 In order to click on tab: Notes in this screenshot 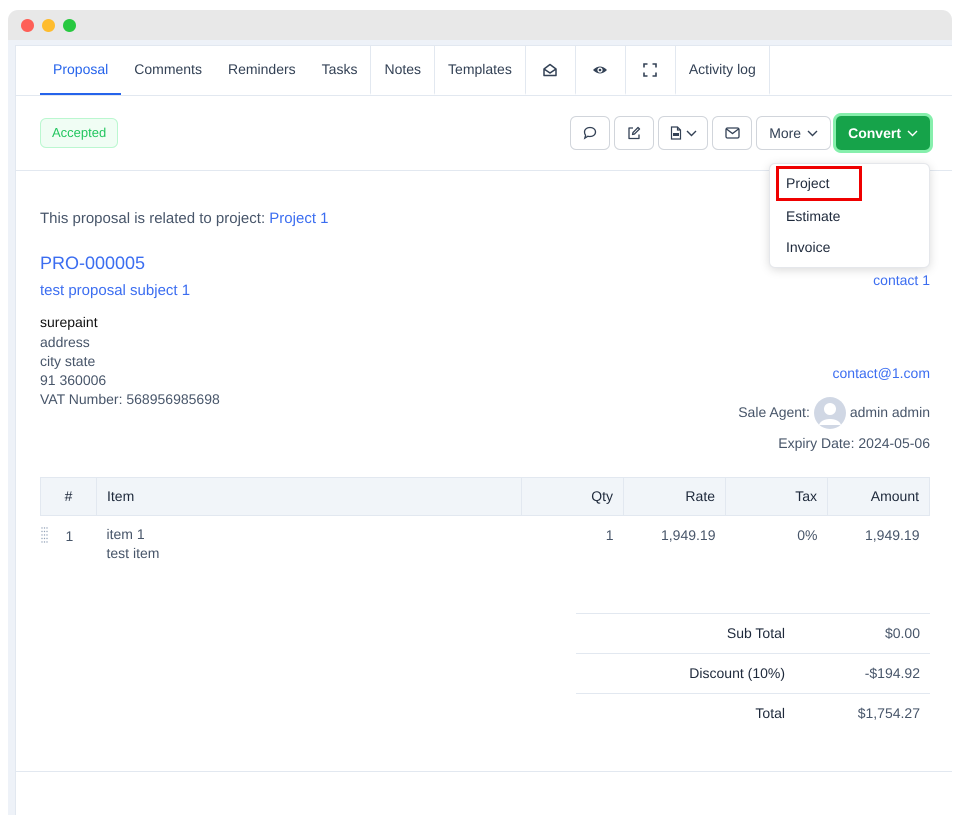, I will do `click(403, 70)`.